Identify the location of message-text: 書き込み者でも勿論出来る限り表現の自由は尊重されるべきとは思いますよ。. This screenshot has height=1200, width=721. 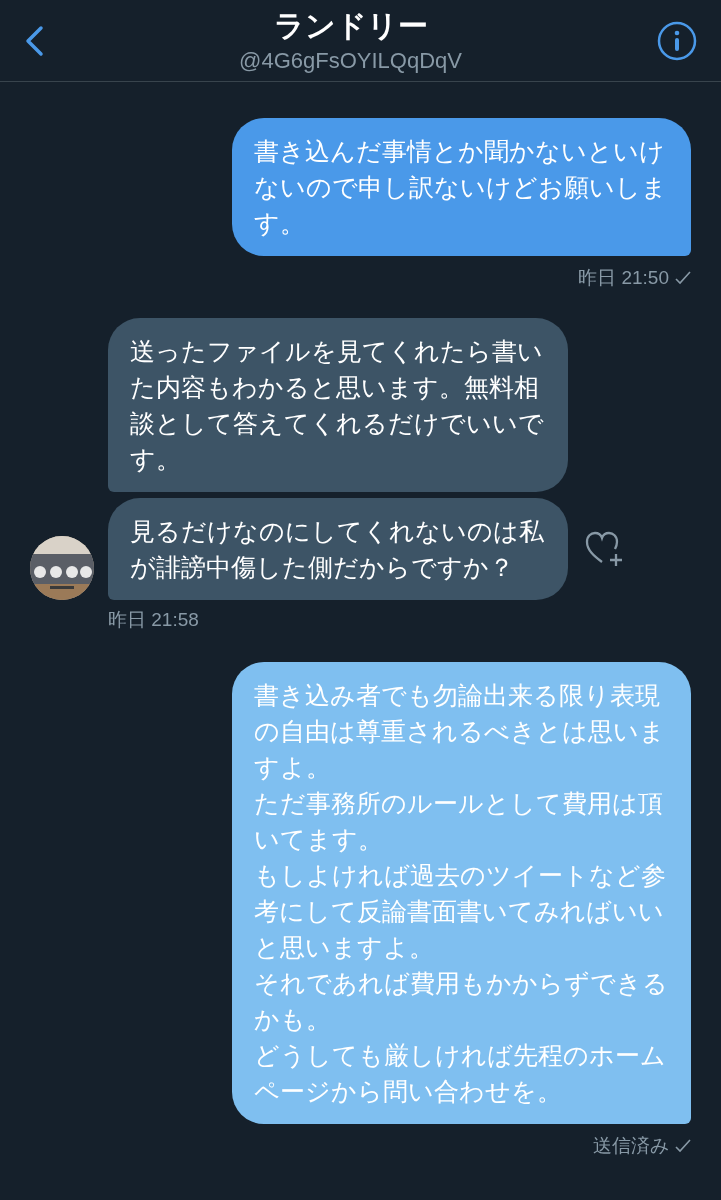
(460, 731).